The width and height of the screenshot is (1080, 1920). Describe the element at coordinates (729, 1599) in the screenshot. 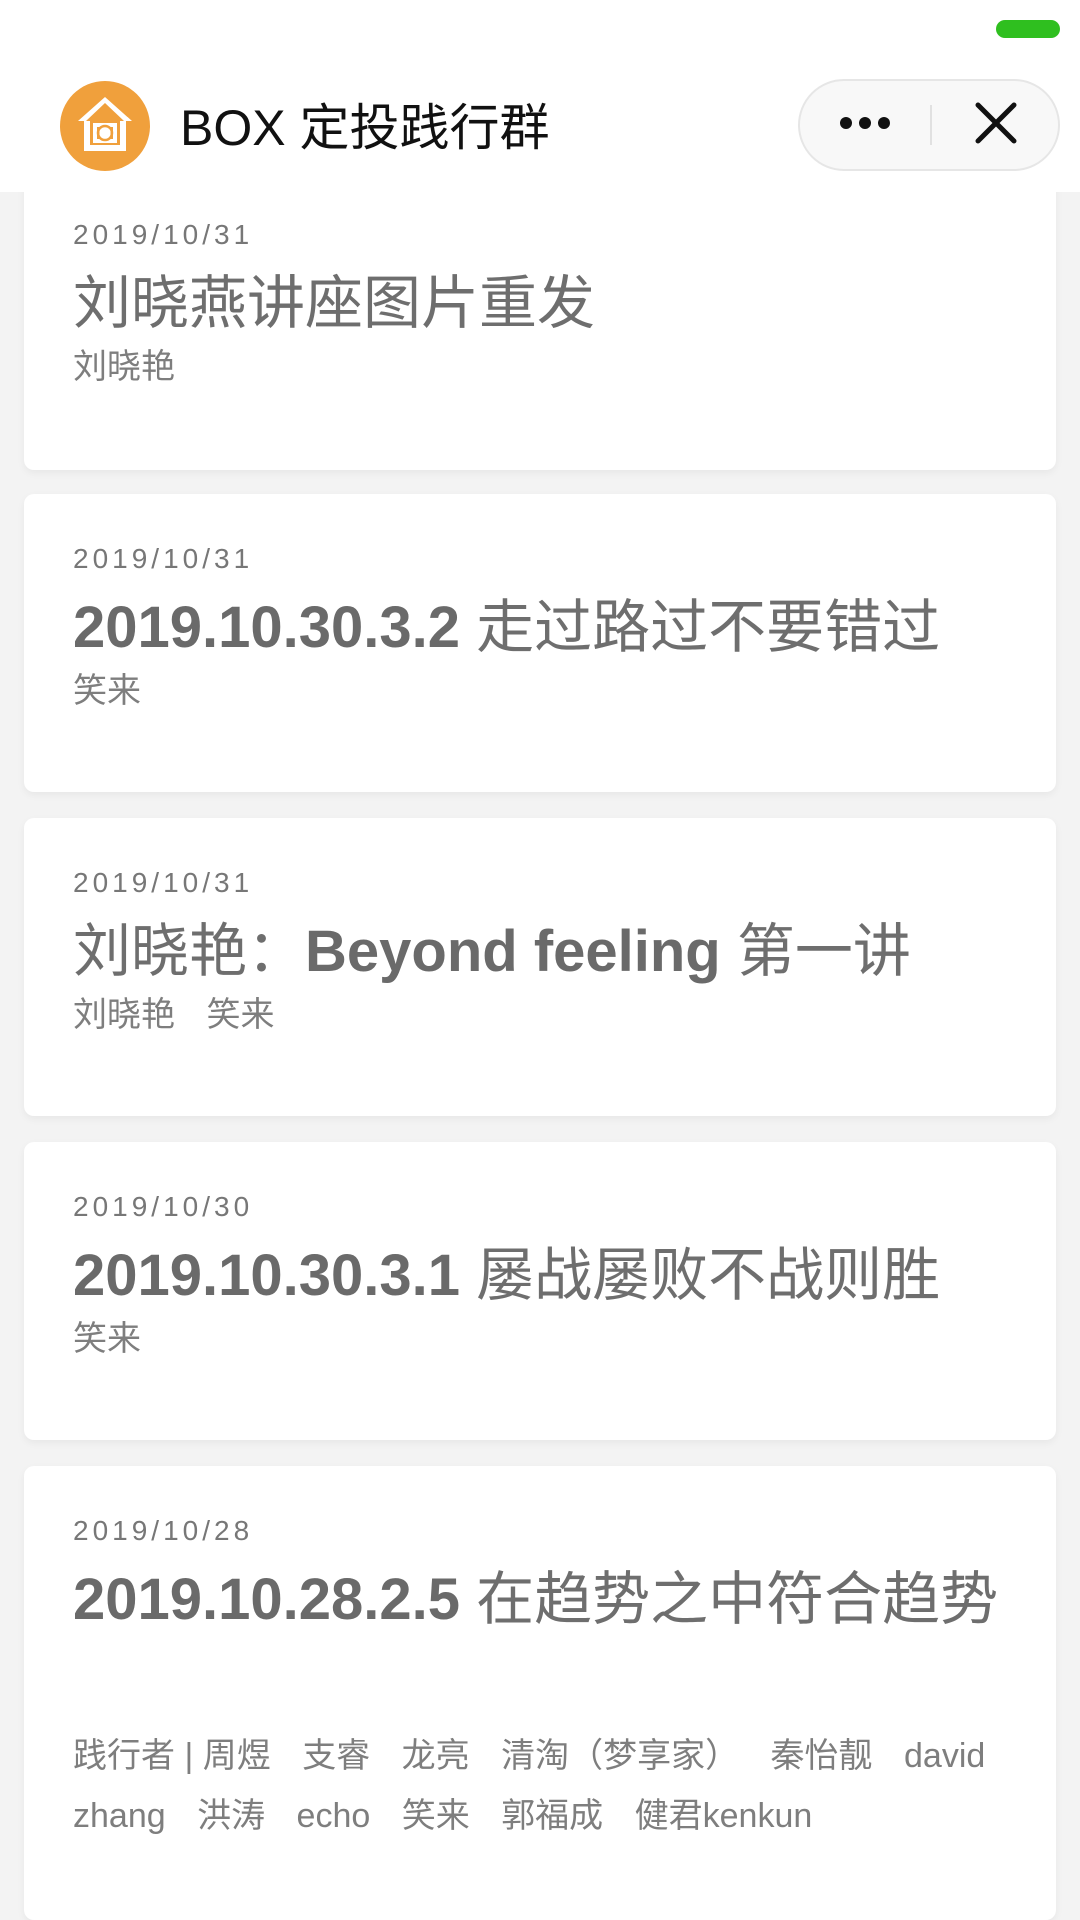

I see `post-title-text: 在趋势之中符合趋势` at that location.